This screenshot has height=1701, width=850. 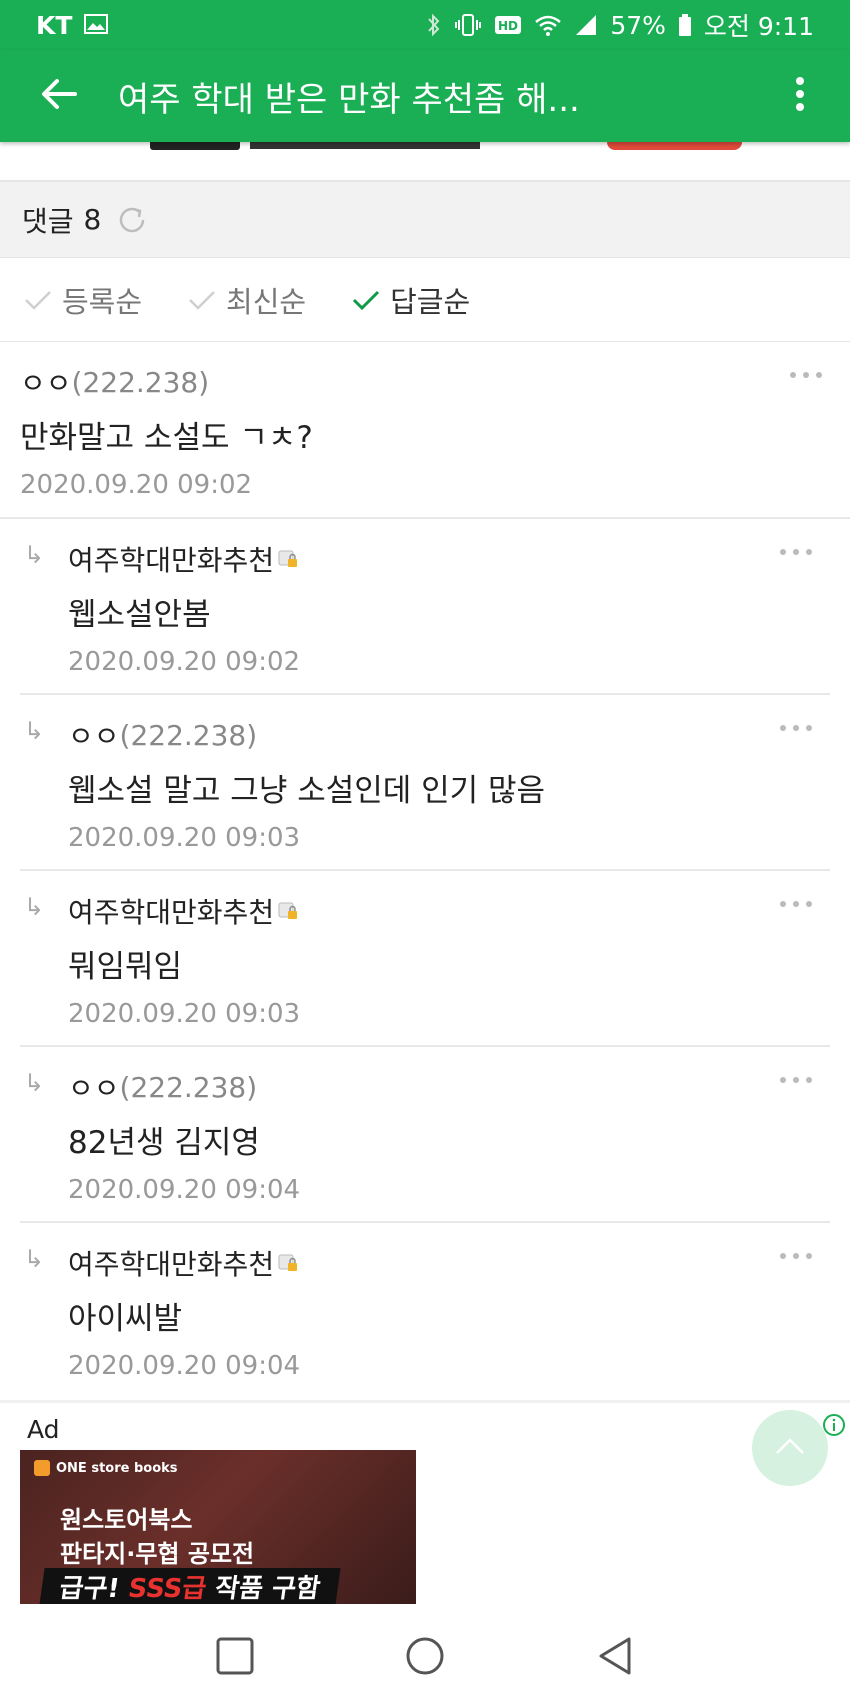 What do you see at coordinates (117, 1468) in the screenshot?
I see `ad-brand: ONE store books` at bounding box center [117, 1468].